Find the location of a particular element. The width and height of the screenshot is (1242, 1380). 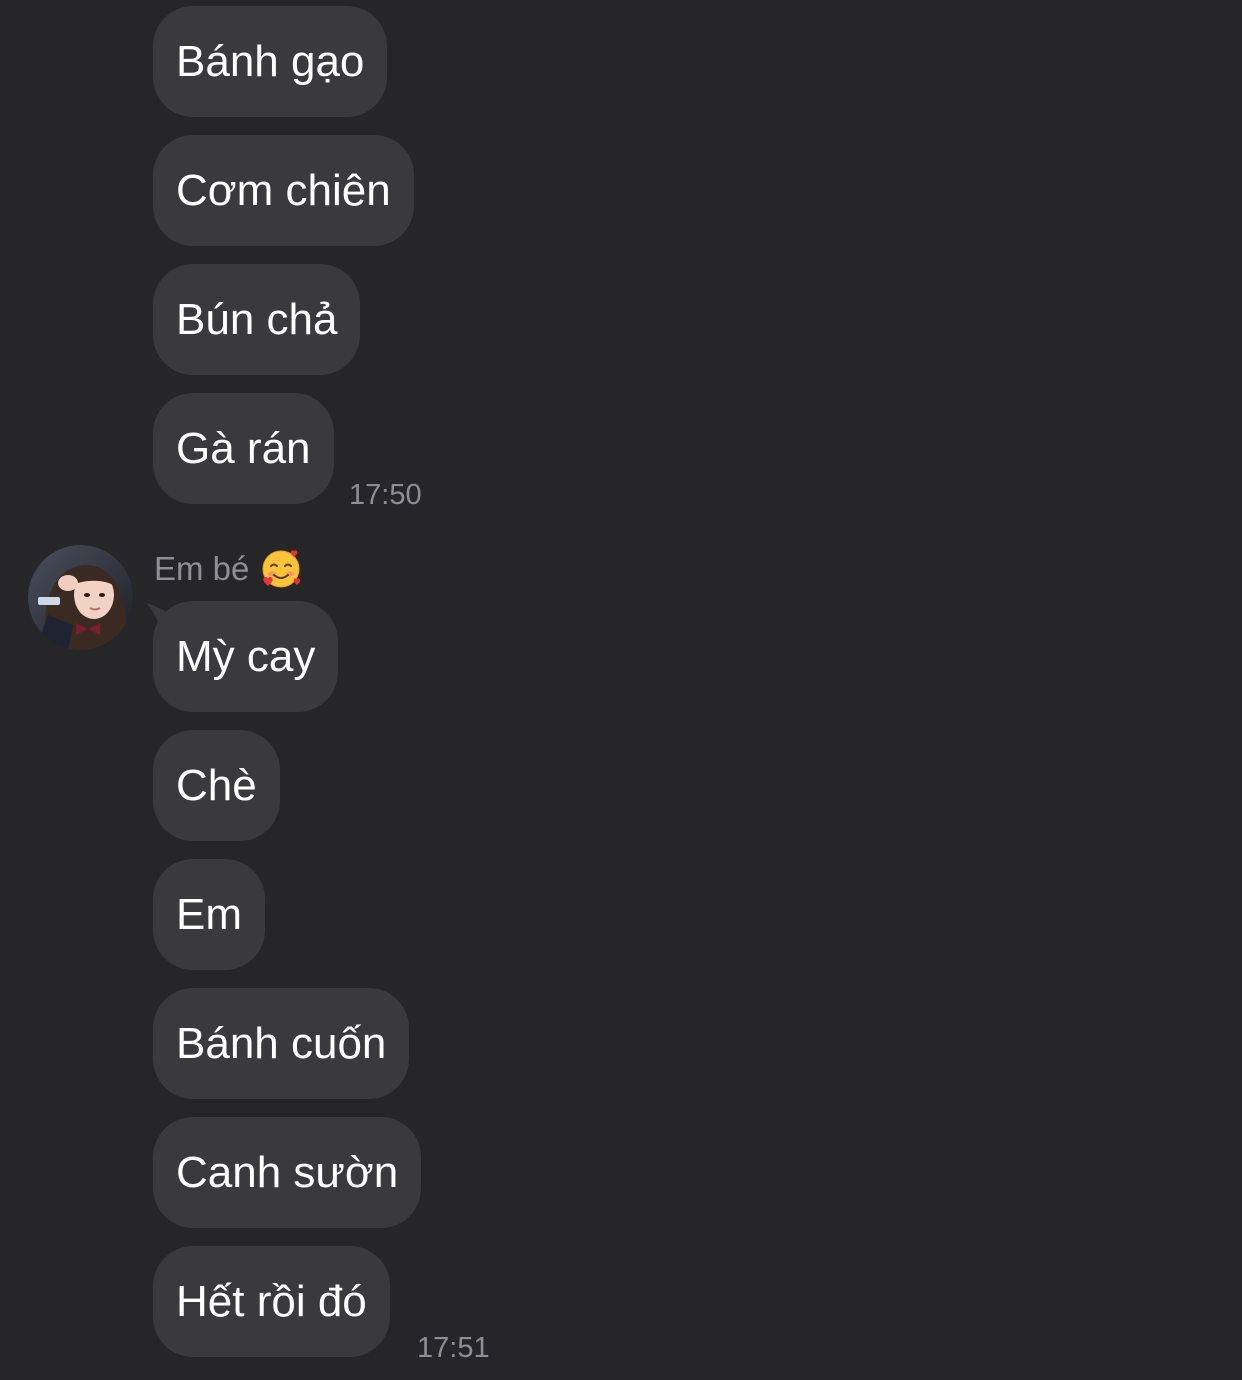

message-bubble: Bún chả is located at coordinates (257, 319).